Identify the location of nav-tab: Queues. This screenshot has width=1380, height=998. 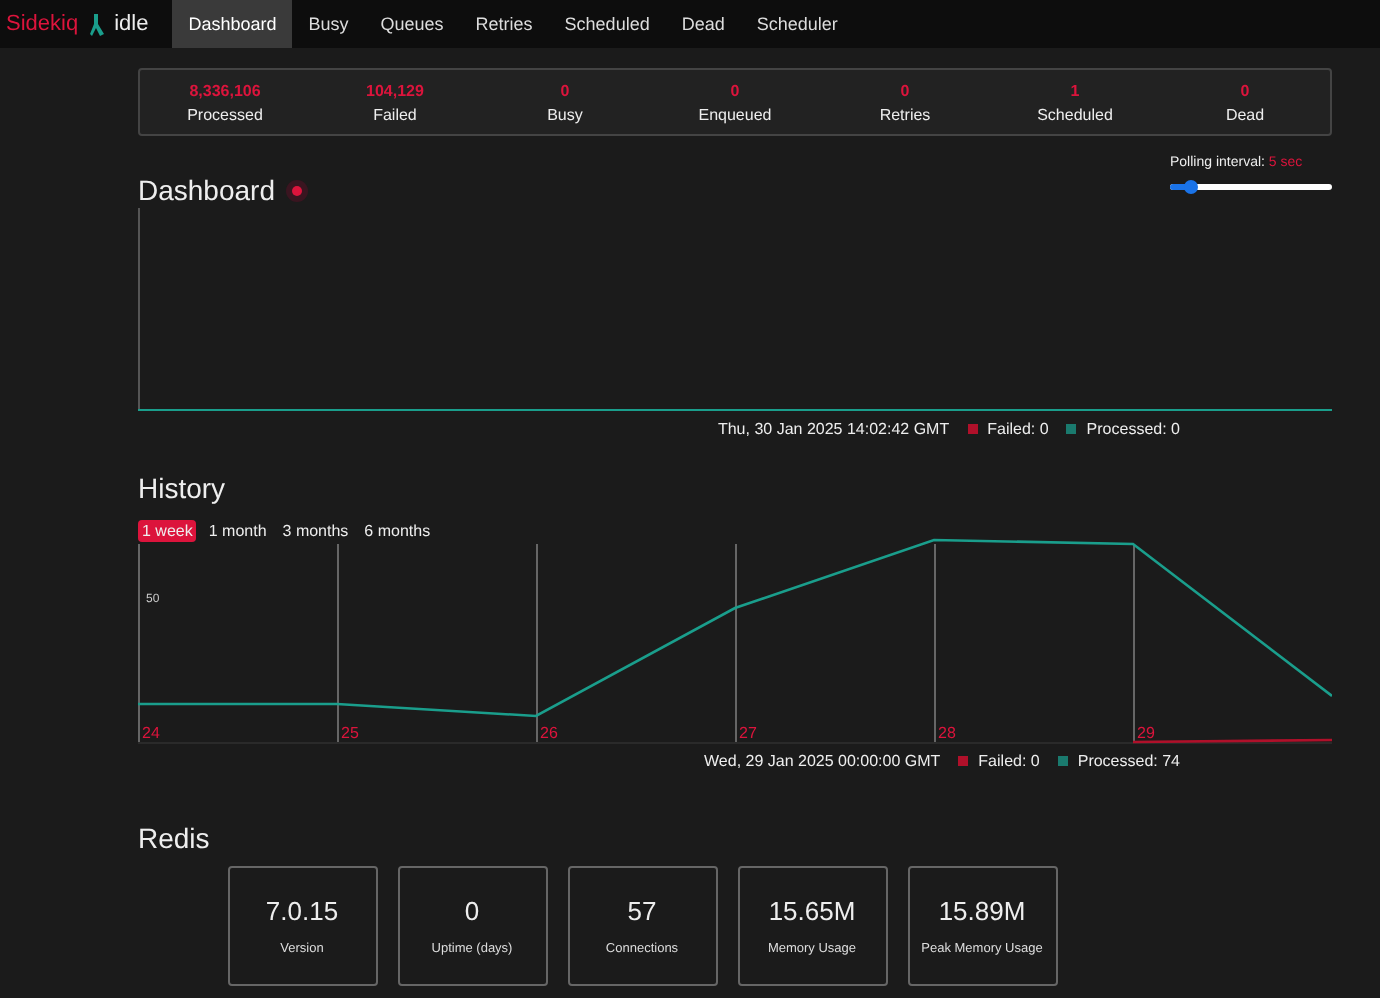
(412, 24).